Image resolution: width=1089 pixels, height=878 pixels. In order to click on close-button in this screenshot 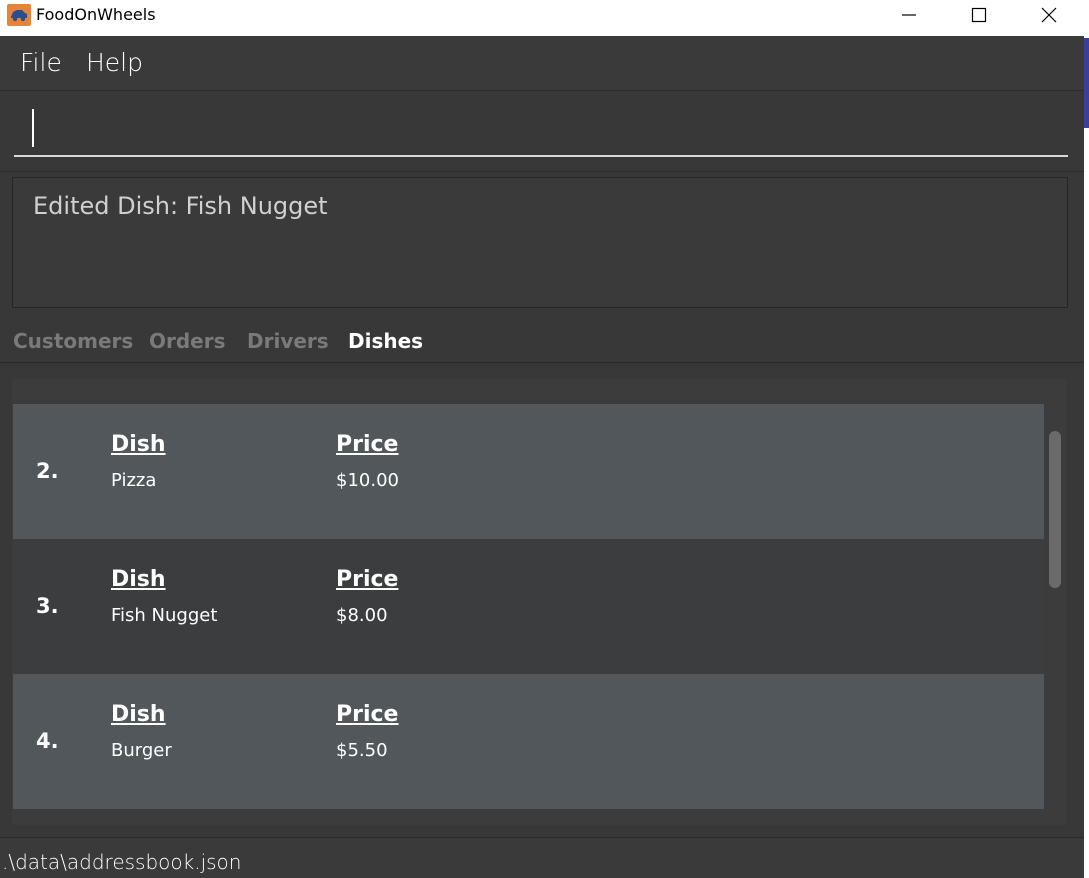, I will do `click(1049, 15)`.